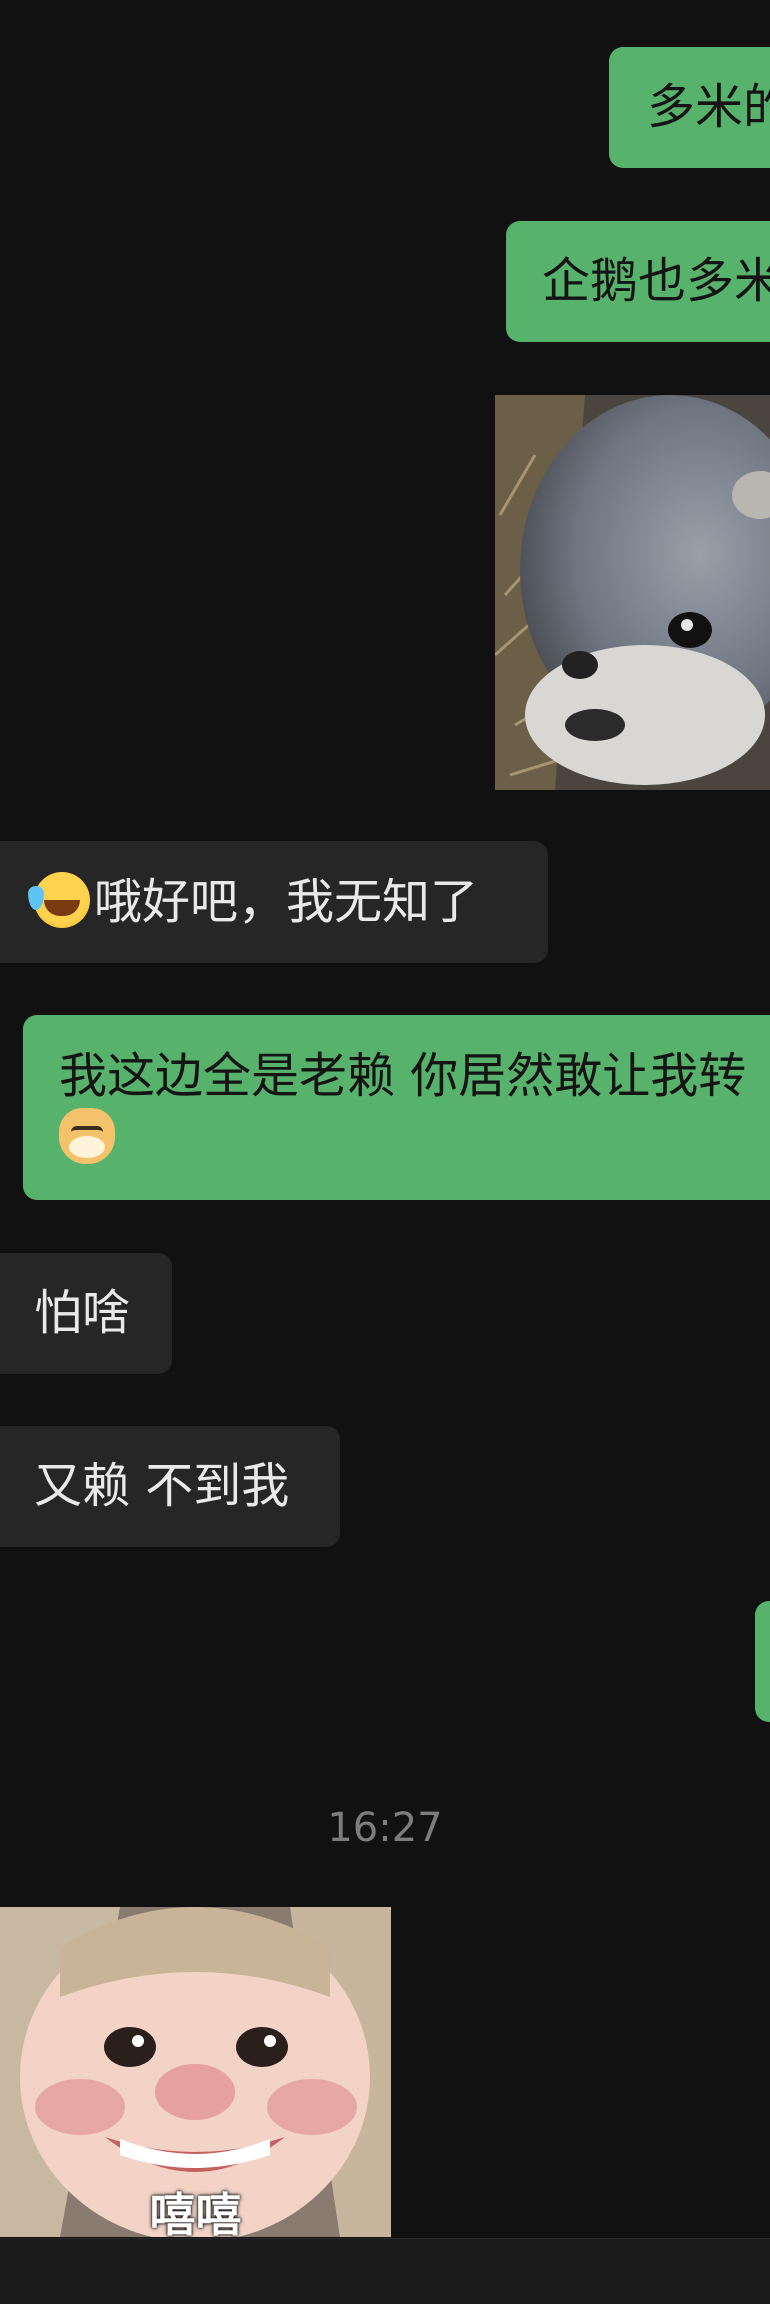  I want to click on message-bubble-outgoing, so click(762, 1661).